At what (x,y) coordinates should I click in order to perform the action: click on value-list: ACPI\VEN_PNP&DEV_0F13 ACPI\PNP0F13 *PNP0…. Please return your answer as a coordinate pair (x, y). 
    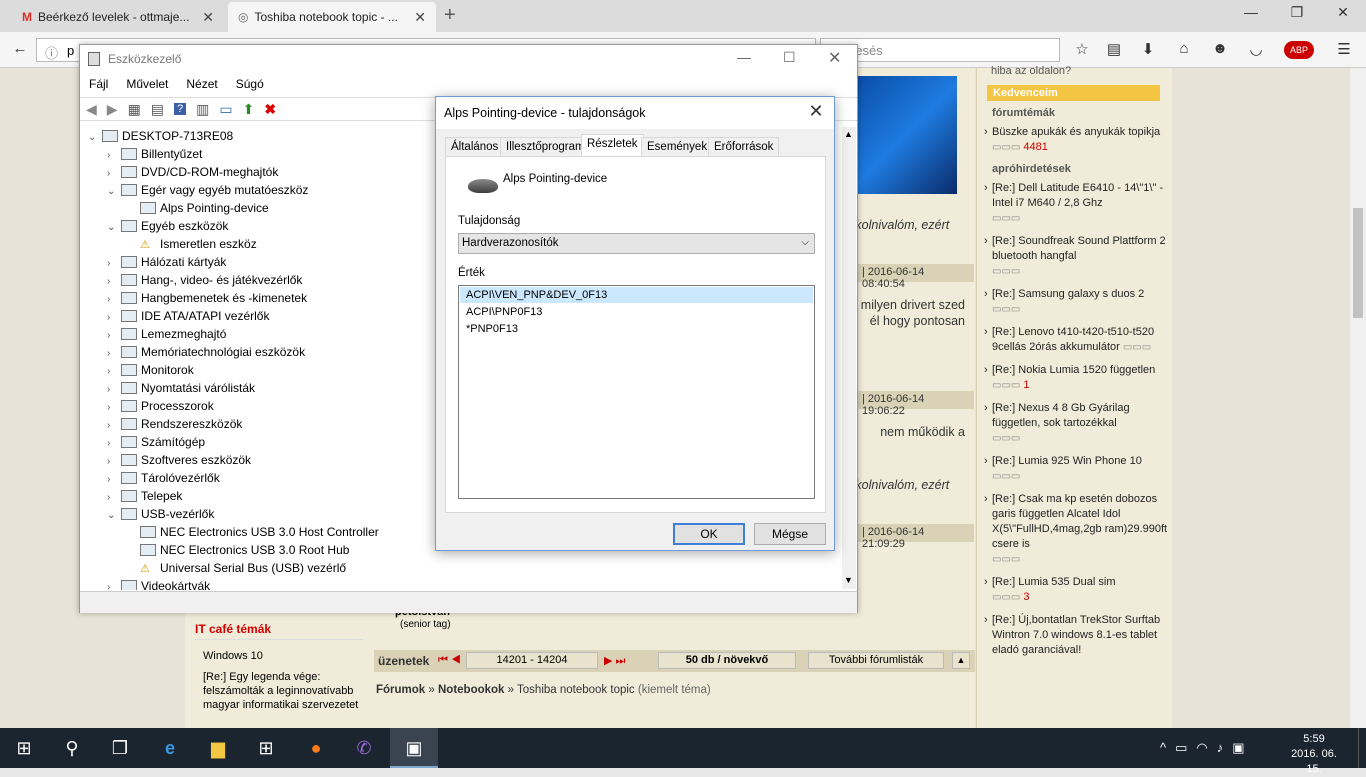
    Looking at the image, I should click on (636, 392).